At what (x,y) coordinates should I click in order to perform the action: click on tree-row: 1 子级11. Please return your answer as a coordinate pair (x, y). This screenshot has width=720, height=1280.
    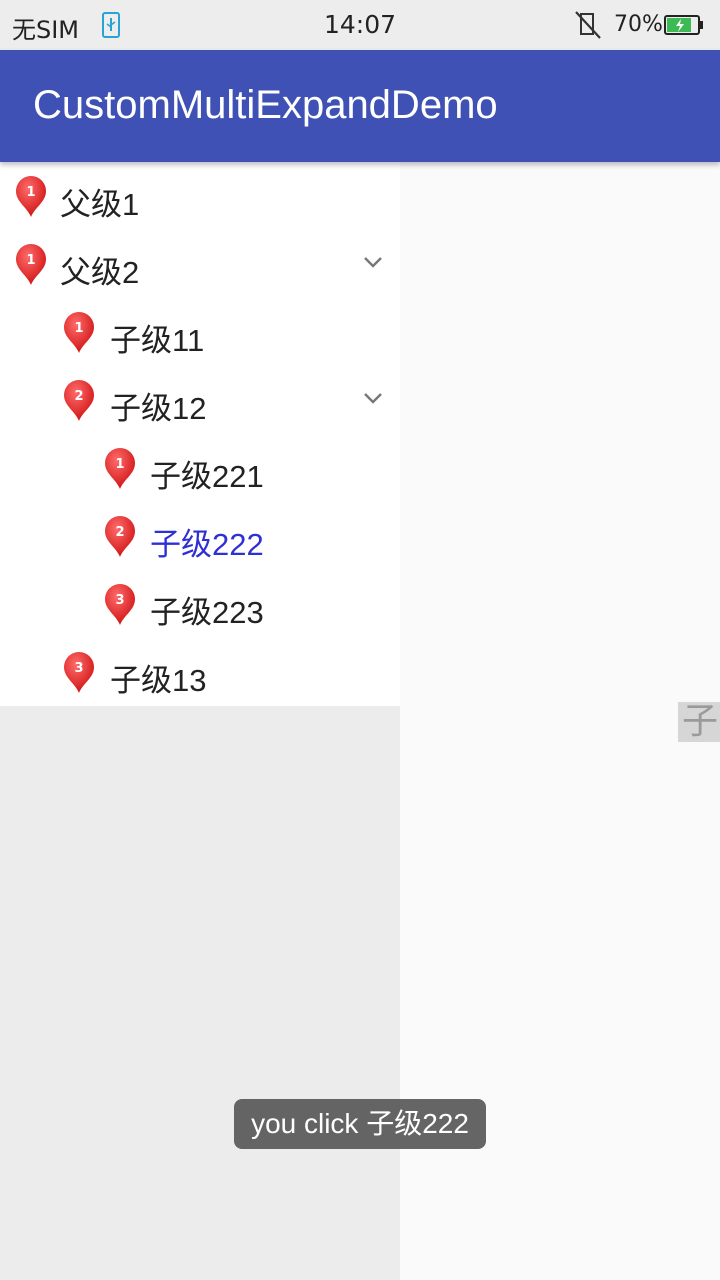
    Looking at the image, I should click on (200, 332).